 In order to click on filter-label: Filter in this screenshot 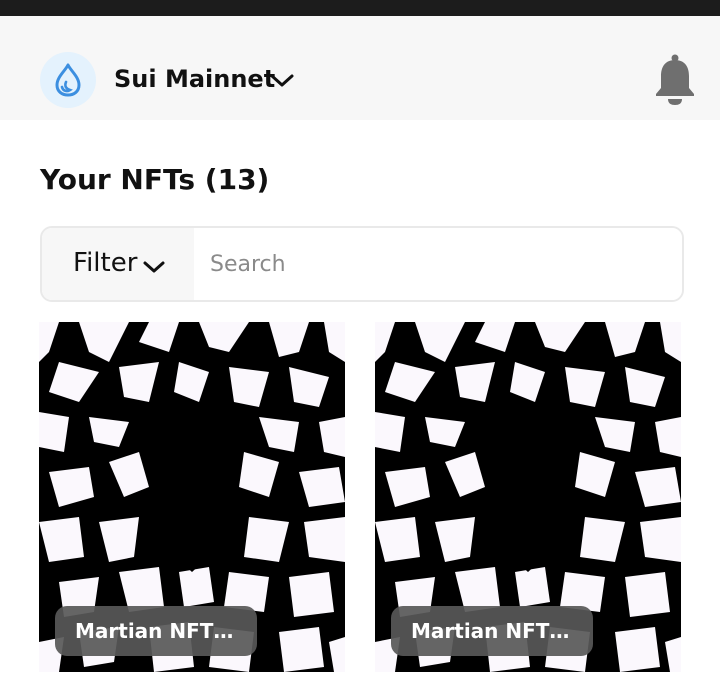, I will do `click(105, 263)`.